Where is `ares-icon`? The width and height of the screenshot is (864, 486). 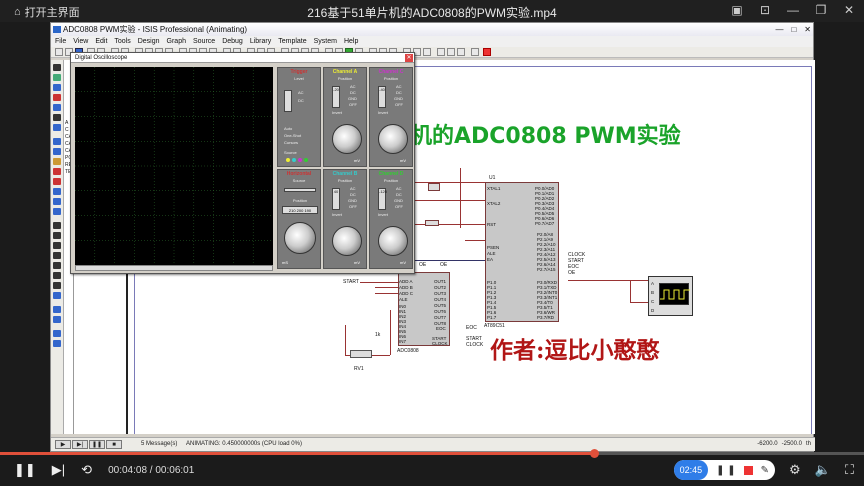
ares-icon is located at coordinates (475, 52).